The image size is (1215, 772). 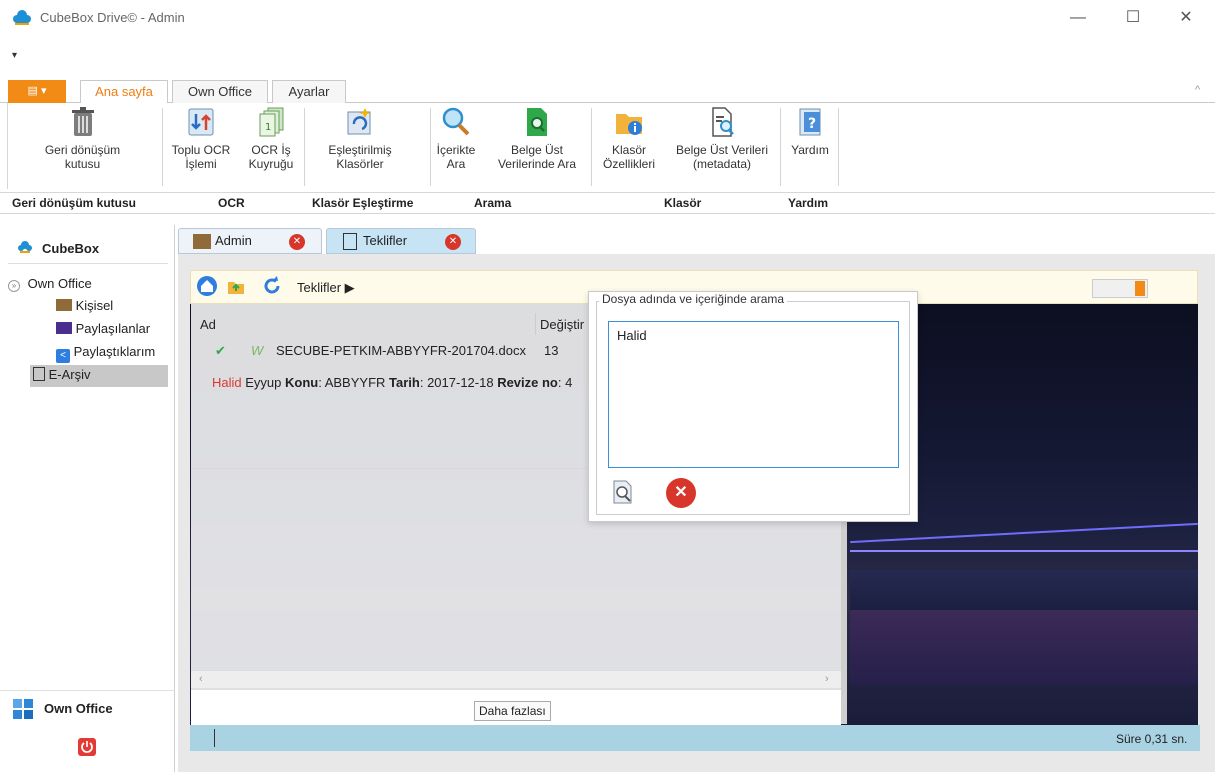 I want to click on tab-admin: Admin ✕, so click(x=250, y=241).